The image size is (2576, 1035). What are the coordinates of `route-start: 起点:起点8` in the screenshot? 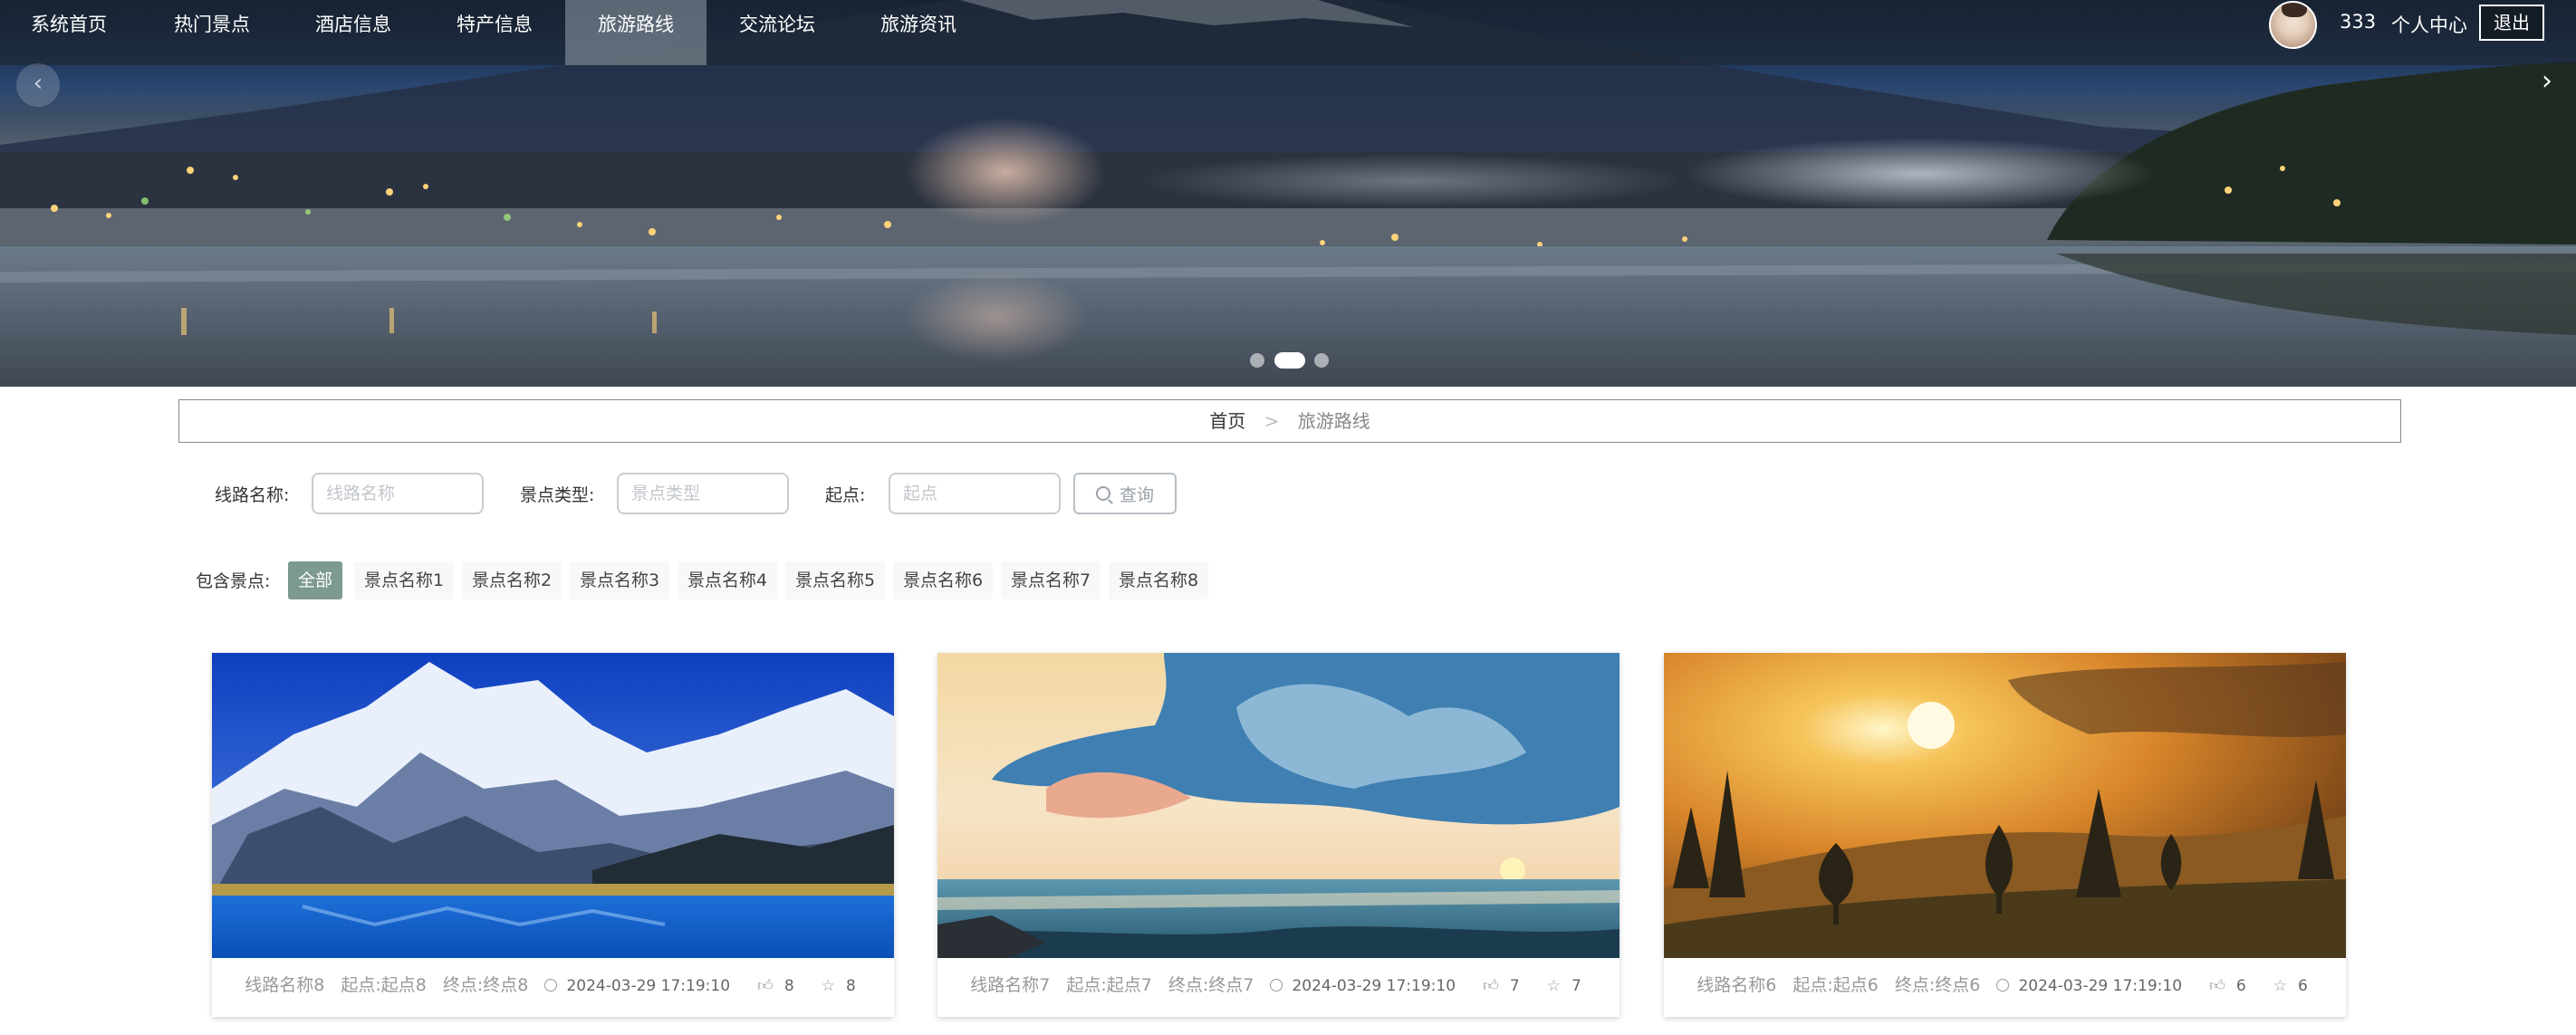 It's located at (384, 985).